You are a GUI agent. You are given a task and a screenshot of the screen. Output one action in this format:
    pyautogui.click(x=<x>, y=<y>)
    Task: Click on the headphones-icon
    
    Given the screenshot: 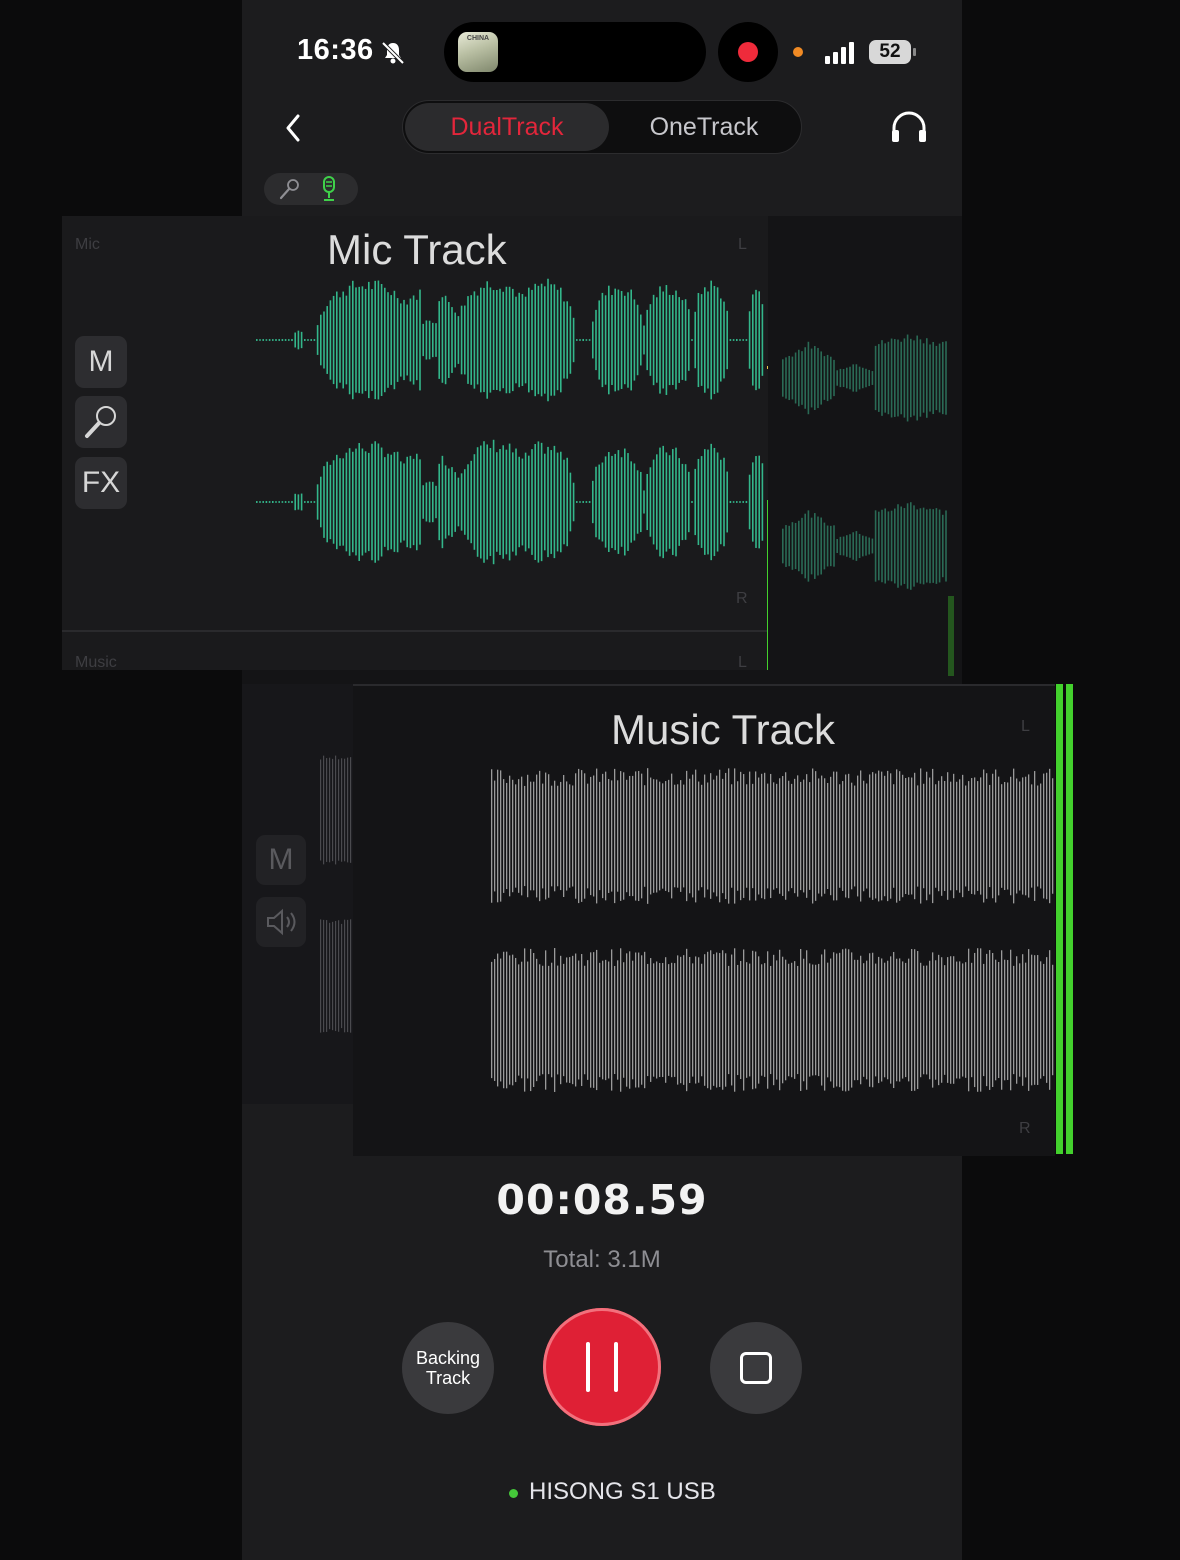 What is the action you would take?
    pyautogui.click(x=909, y=127)
    